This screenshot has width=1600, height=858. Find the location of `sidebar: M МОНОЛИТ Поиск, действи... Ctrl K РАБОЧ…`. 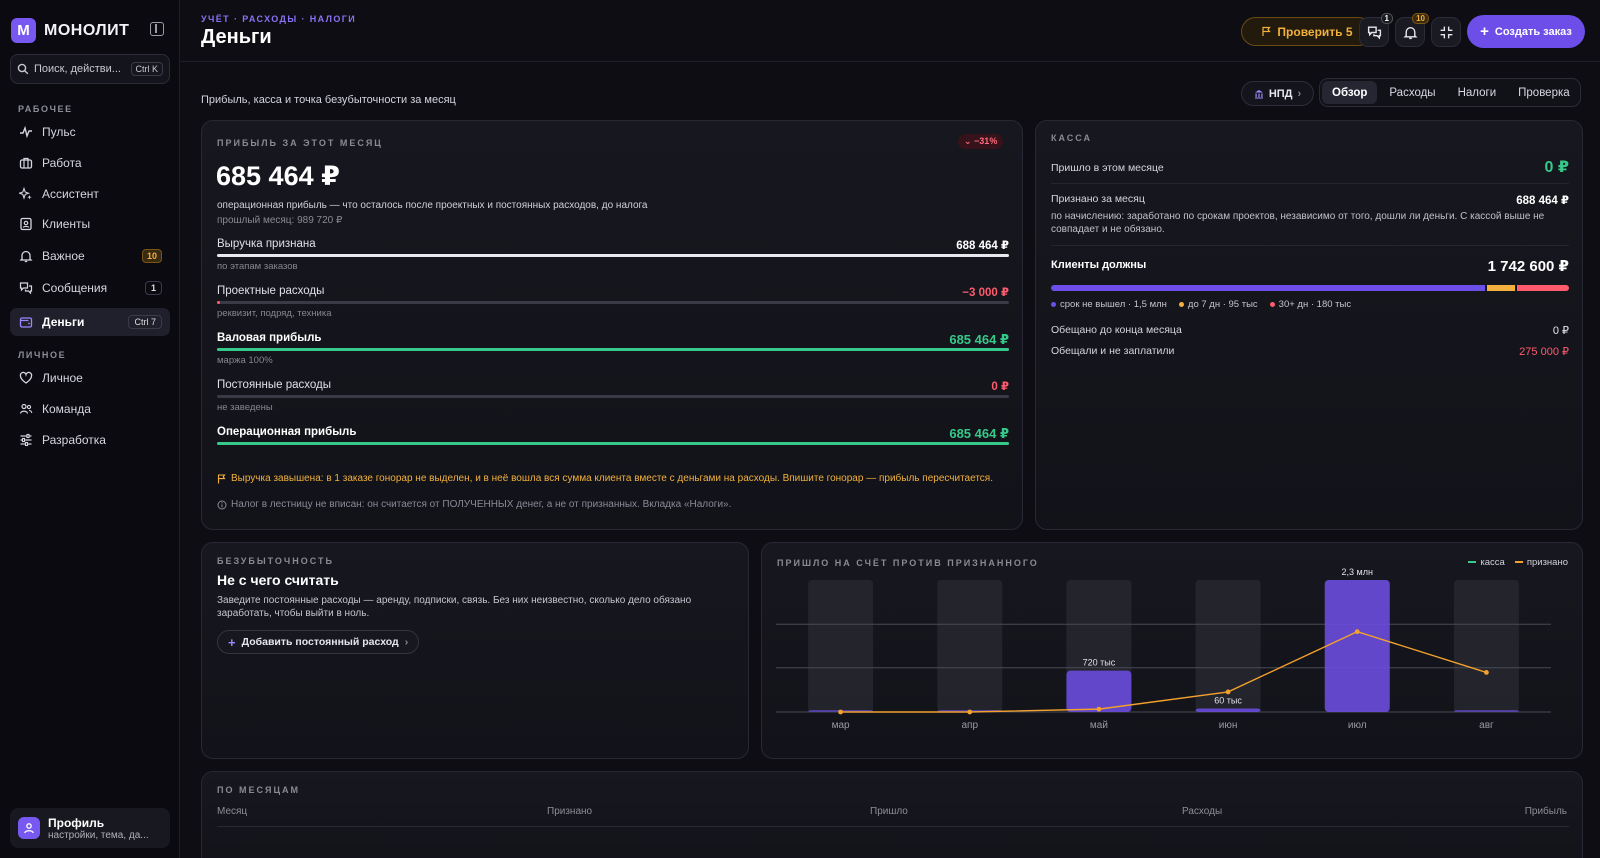

sidebar: M МОНОЛИТ Поиск, действи... Ctrl K РАБОЧ… is located at coordinates (90, 429).